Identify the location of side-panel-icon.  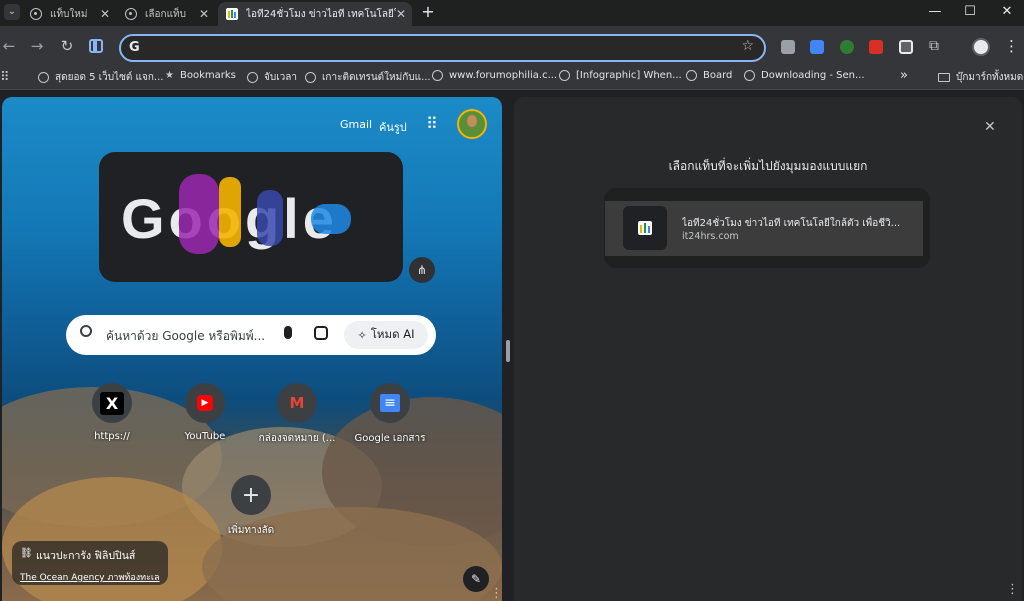
(96, 46).